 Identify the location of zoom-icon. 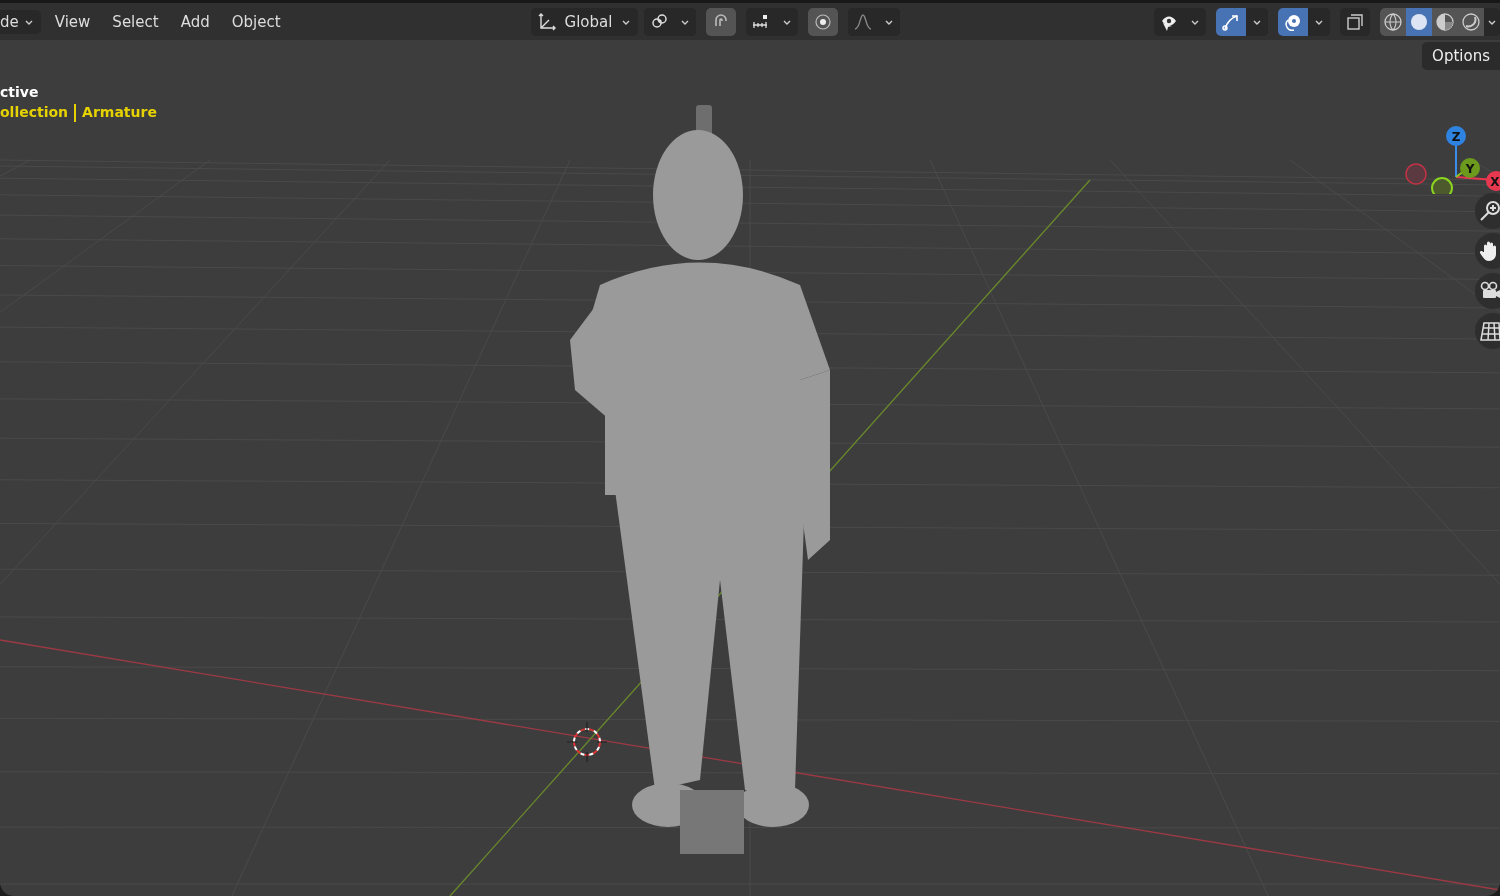
(1489, 211).